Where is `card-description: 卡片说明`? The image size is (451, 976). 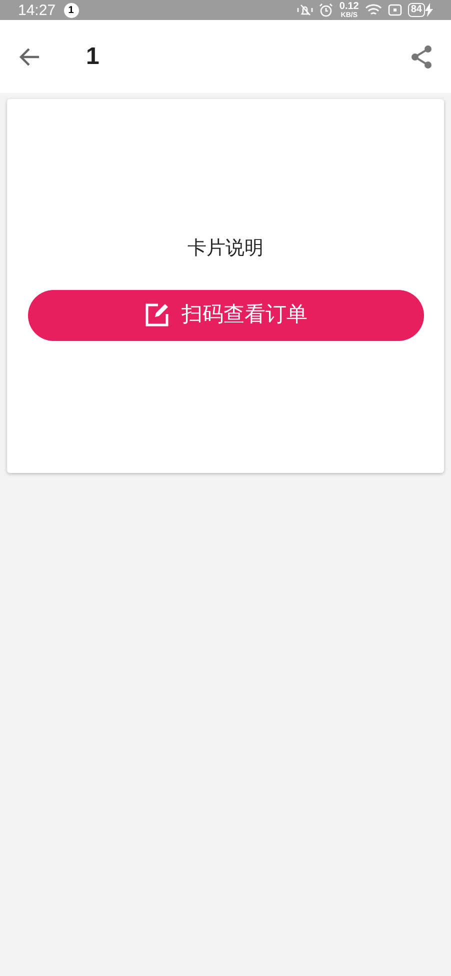 card-description: 卡片说明 is located at coordinates (226, 249).